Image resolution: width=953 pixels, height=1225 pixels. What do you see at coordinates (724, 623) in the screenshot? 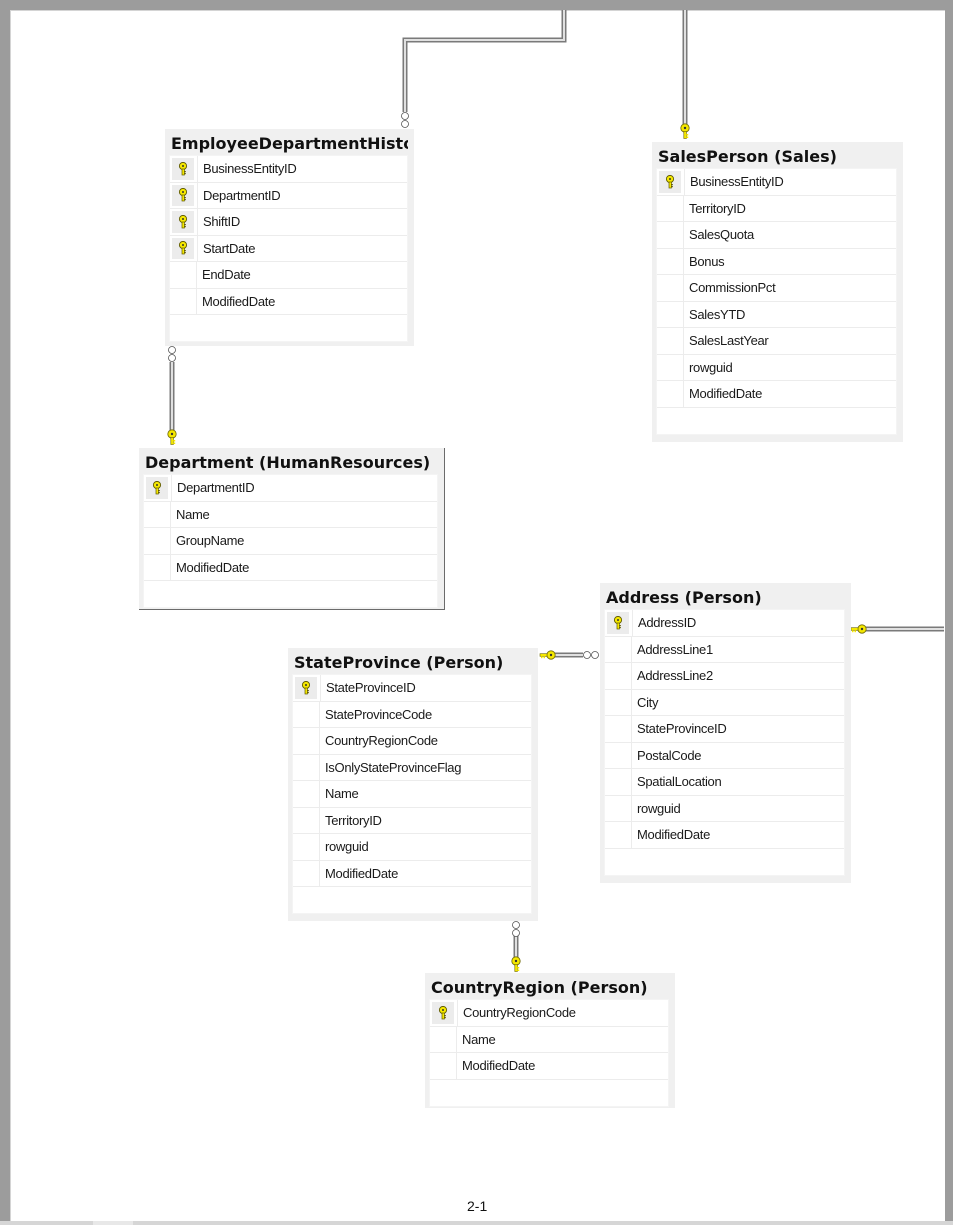
I see `column-row: AddressID` at bounding box center [724, 623].